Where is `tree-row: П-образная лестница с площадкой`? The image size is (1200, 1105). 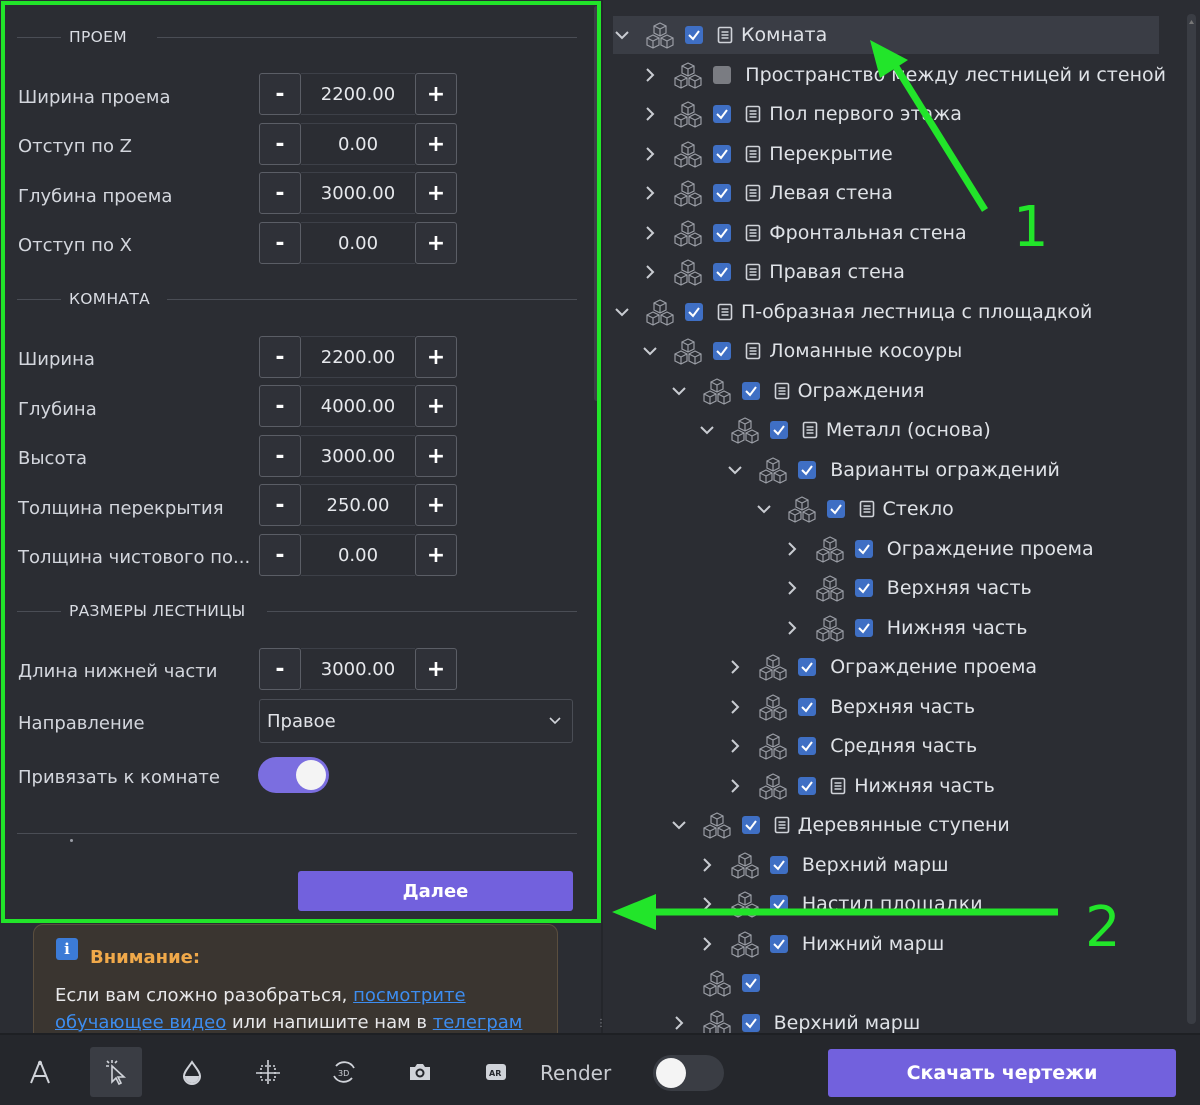
tree-row: П-образная лестница с площадкой is located at coordinates (852, 312).